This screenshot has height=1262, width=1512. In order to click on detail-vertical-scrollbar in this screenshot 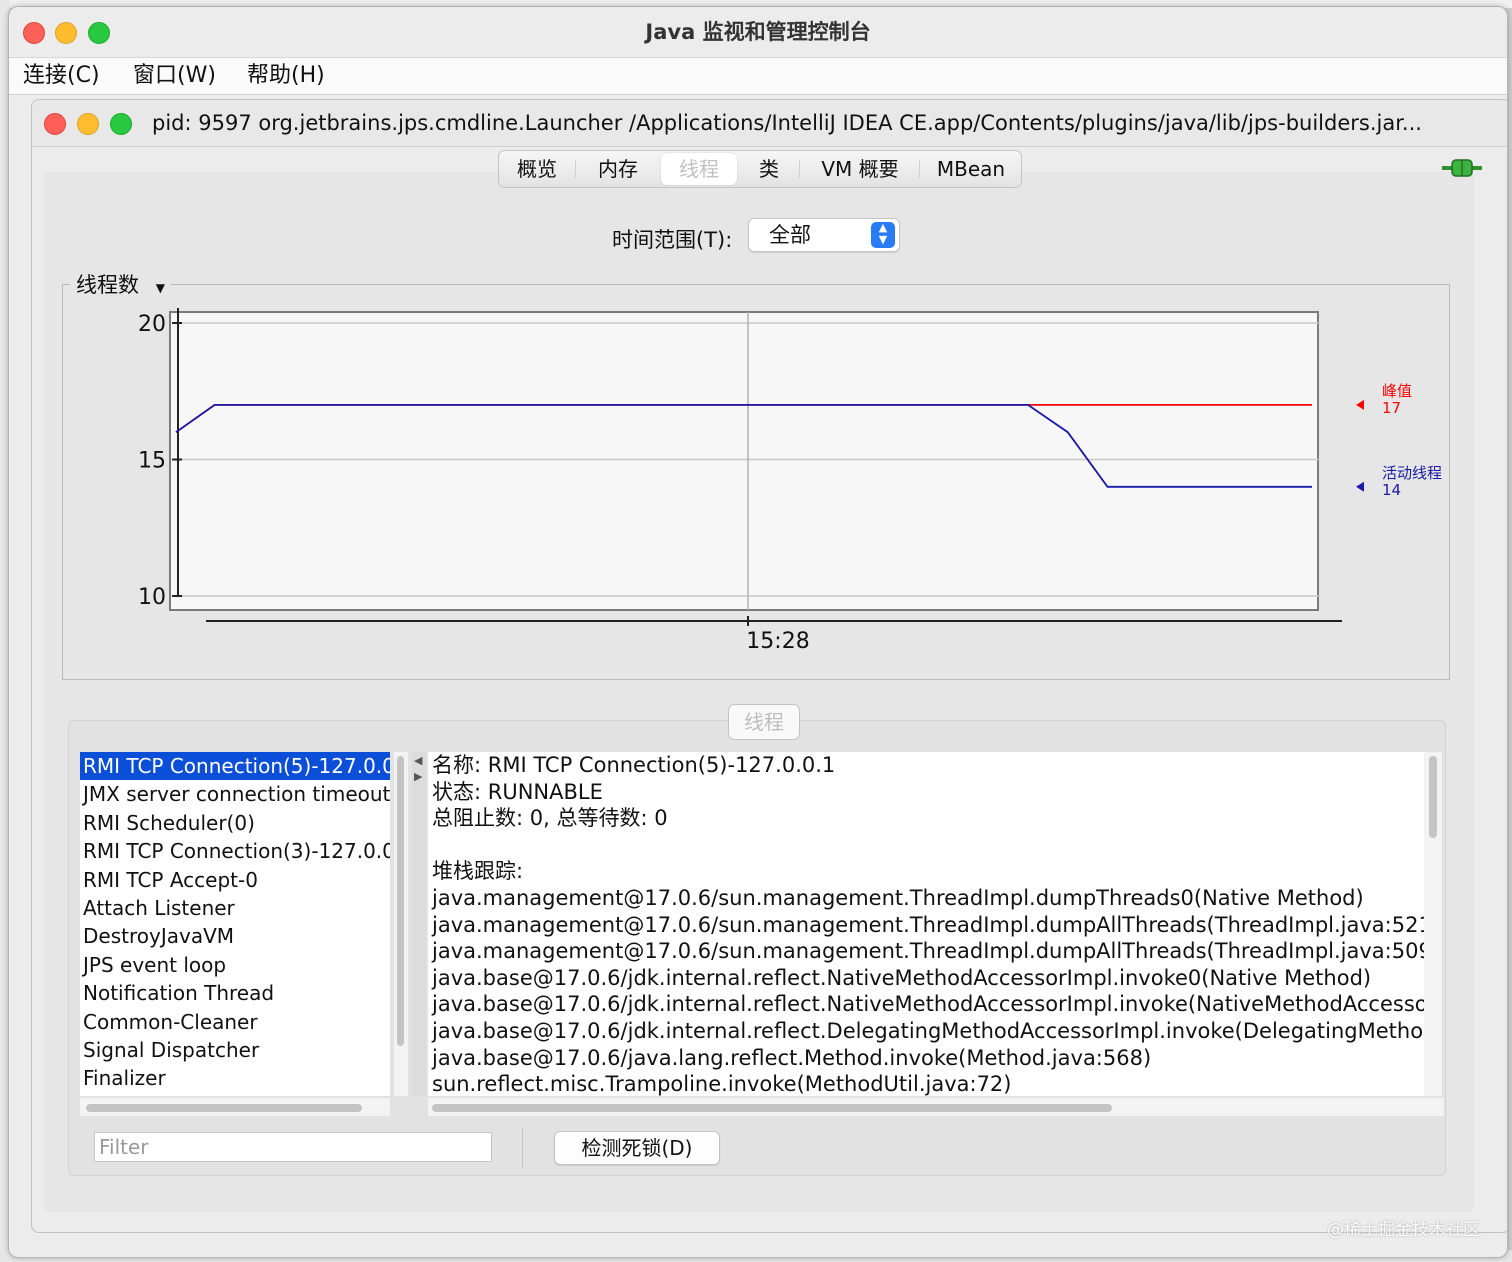, I will do `click(1433, 924)`.